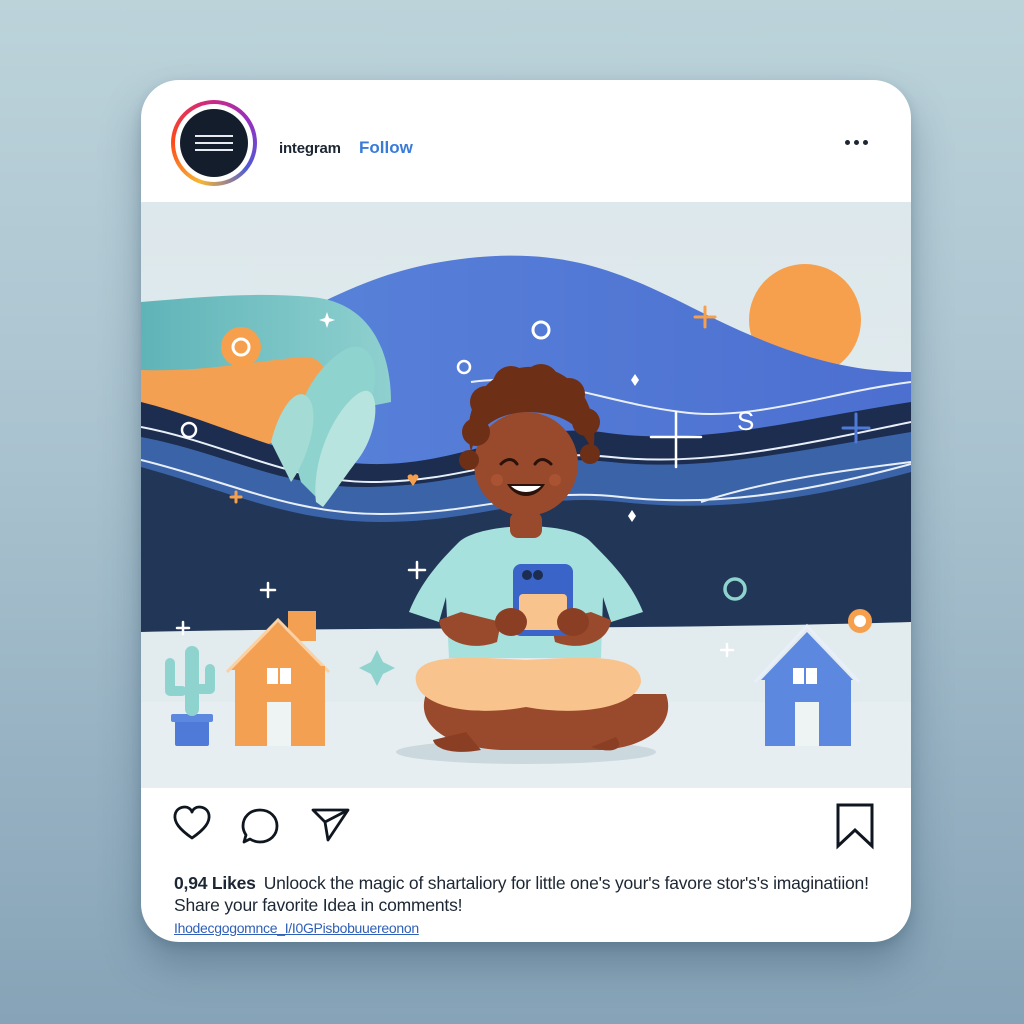 The image size is (1024, 1024). Describe the element at coordinates (310, 148) in the screenshot. I see `username: integram` at that location.